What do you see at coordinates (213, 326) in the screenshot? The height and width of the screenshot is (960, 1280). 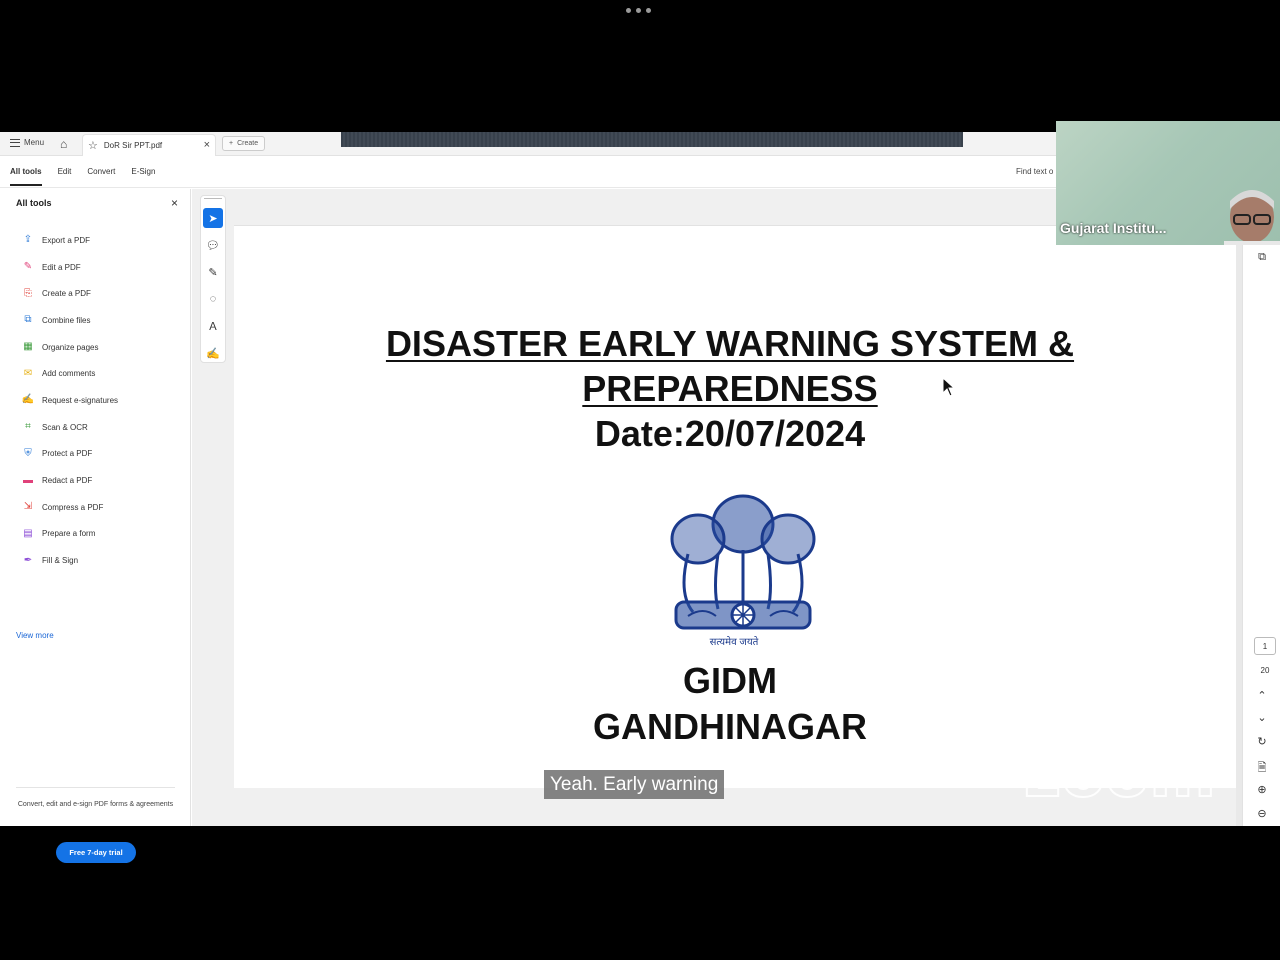 I see `text-box-tool-icon: Ａ` at bounding box center [213, 326].